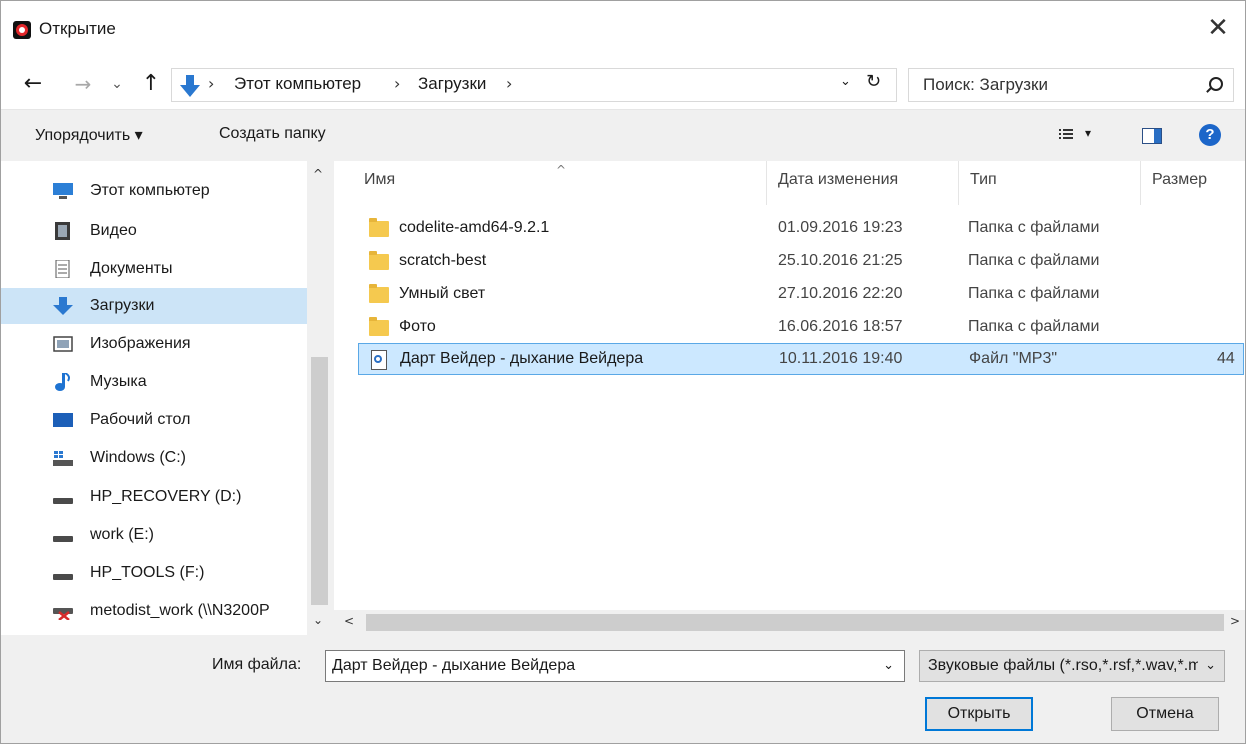  Describe the element at coordinates (522, 358) in the screenshot. I see `file-name: Дарт Вейдер - дыхание Вейдера` at that location.